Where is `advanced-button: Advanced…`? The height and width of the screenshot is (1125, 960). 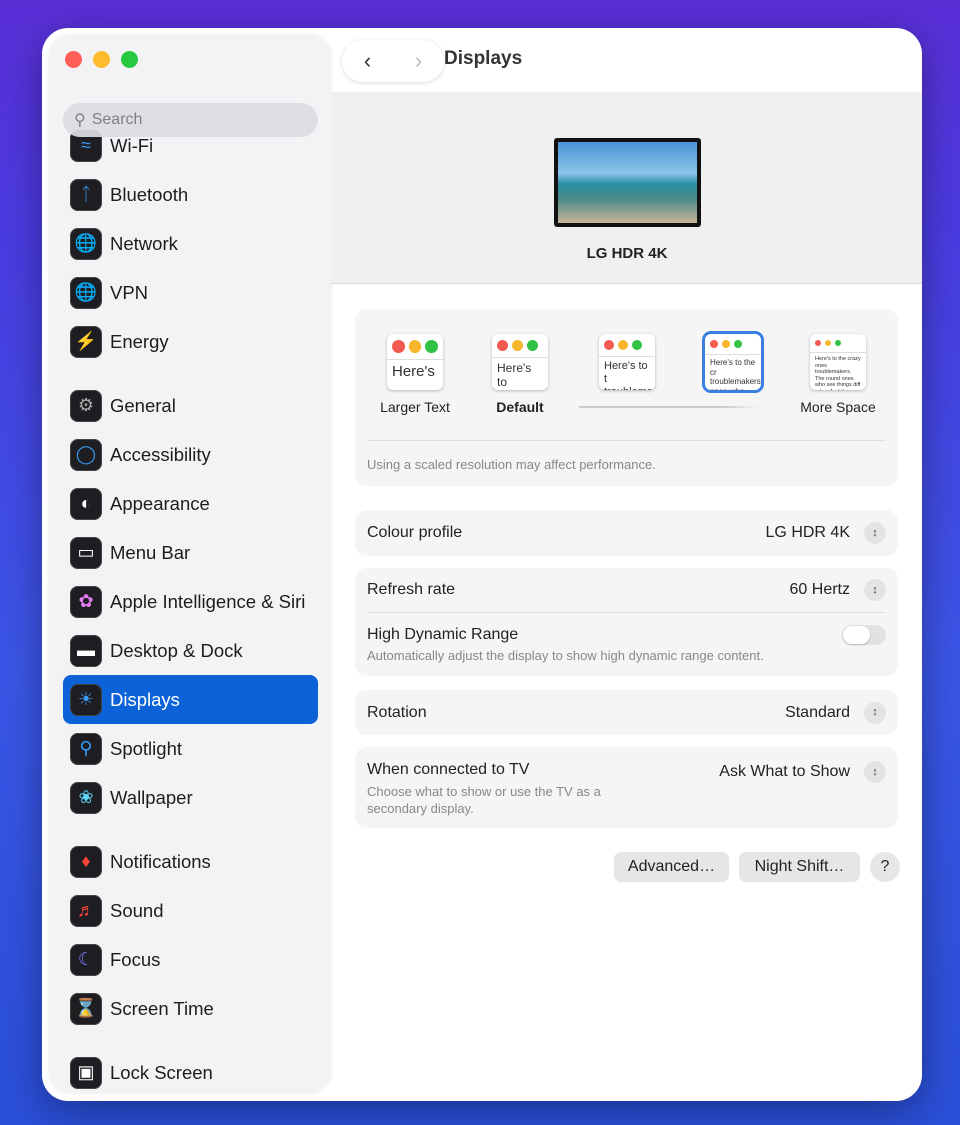
advanced-button: Advanced… is located at coordinates (671, 867).